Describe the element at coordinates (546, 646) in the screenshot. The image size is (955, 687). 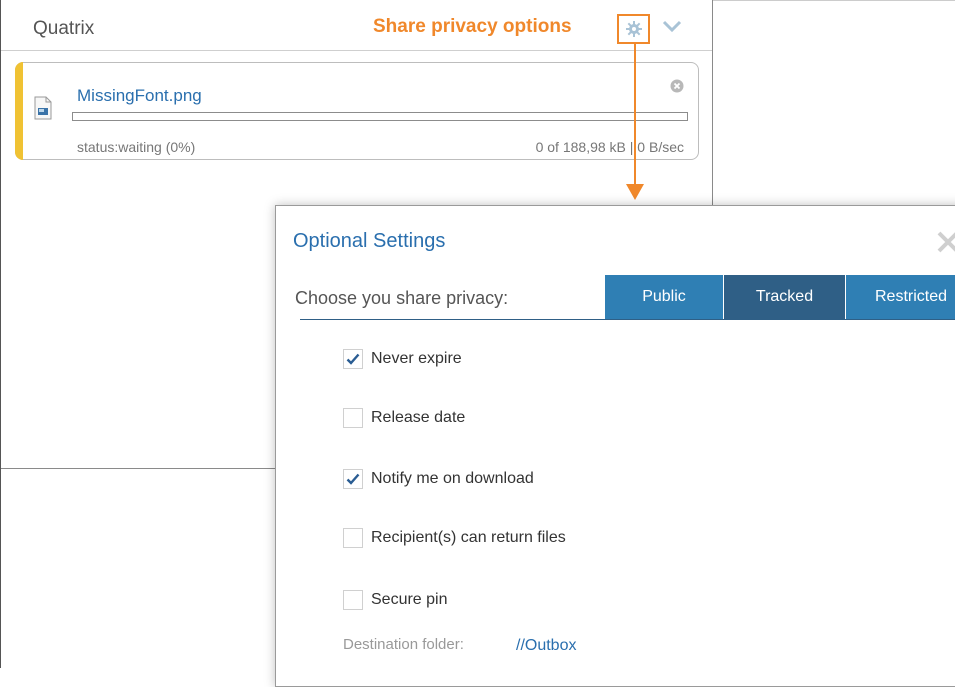
I see `destination-folder-link: //Outbox` at that location.